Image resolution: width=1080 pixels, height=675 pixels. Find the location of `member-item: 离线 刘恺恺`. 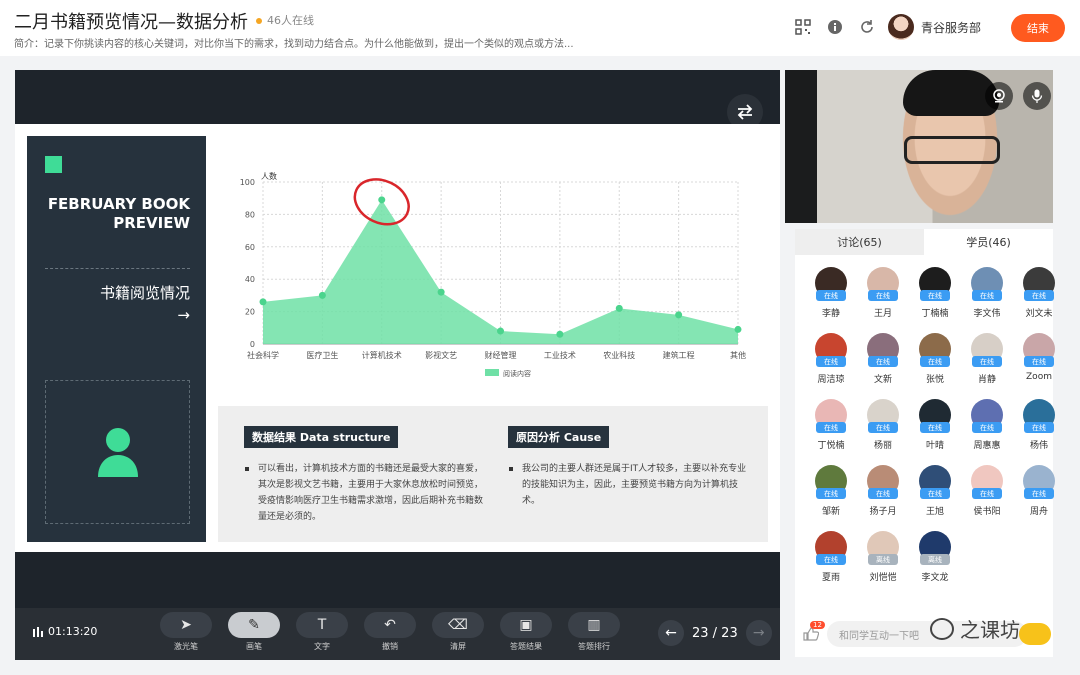

member-item: 离线 刘恺恺 is located at coordinates (883, 557).